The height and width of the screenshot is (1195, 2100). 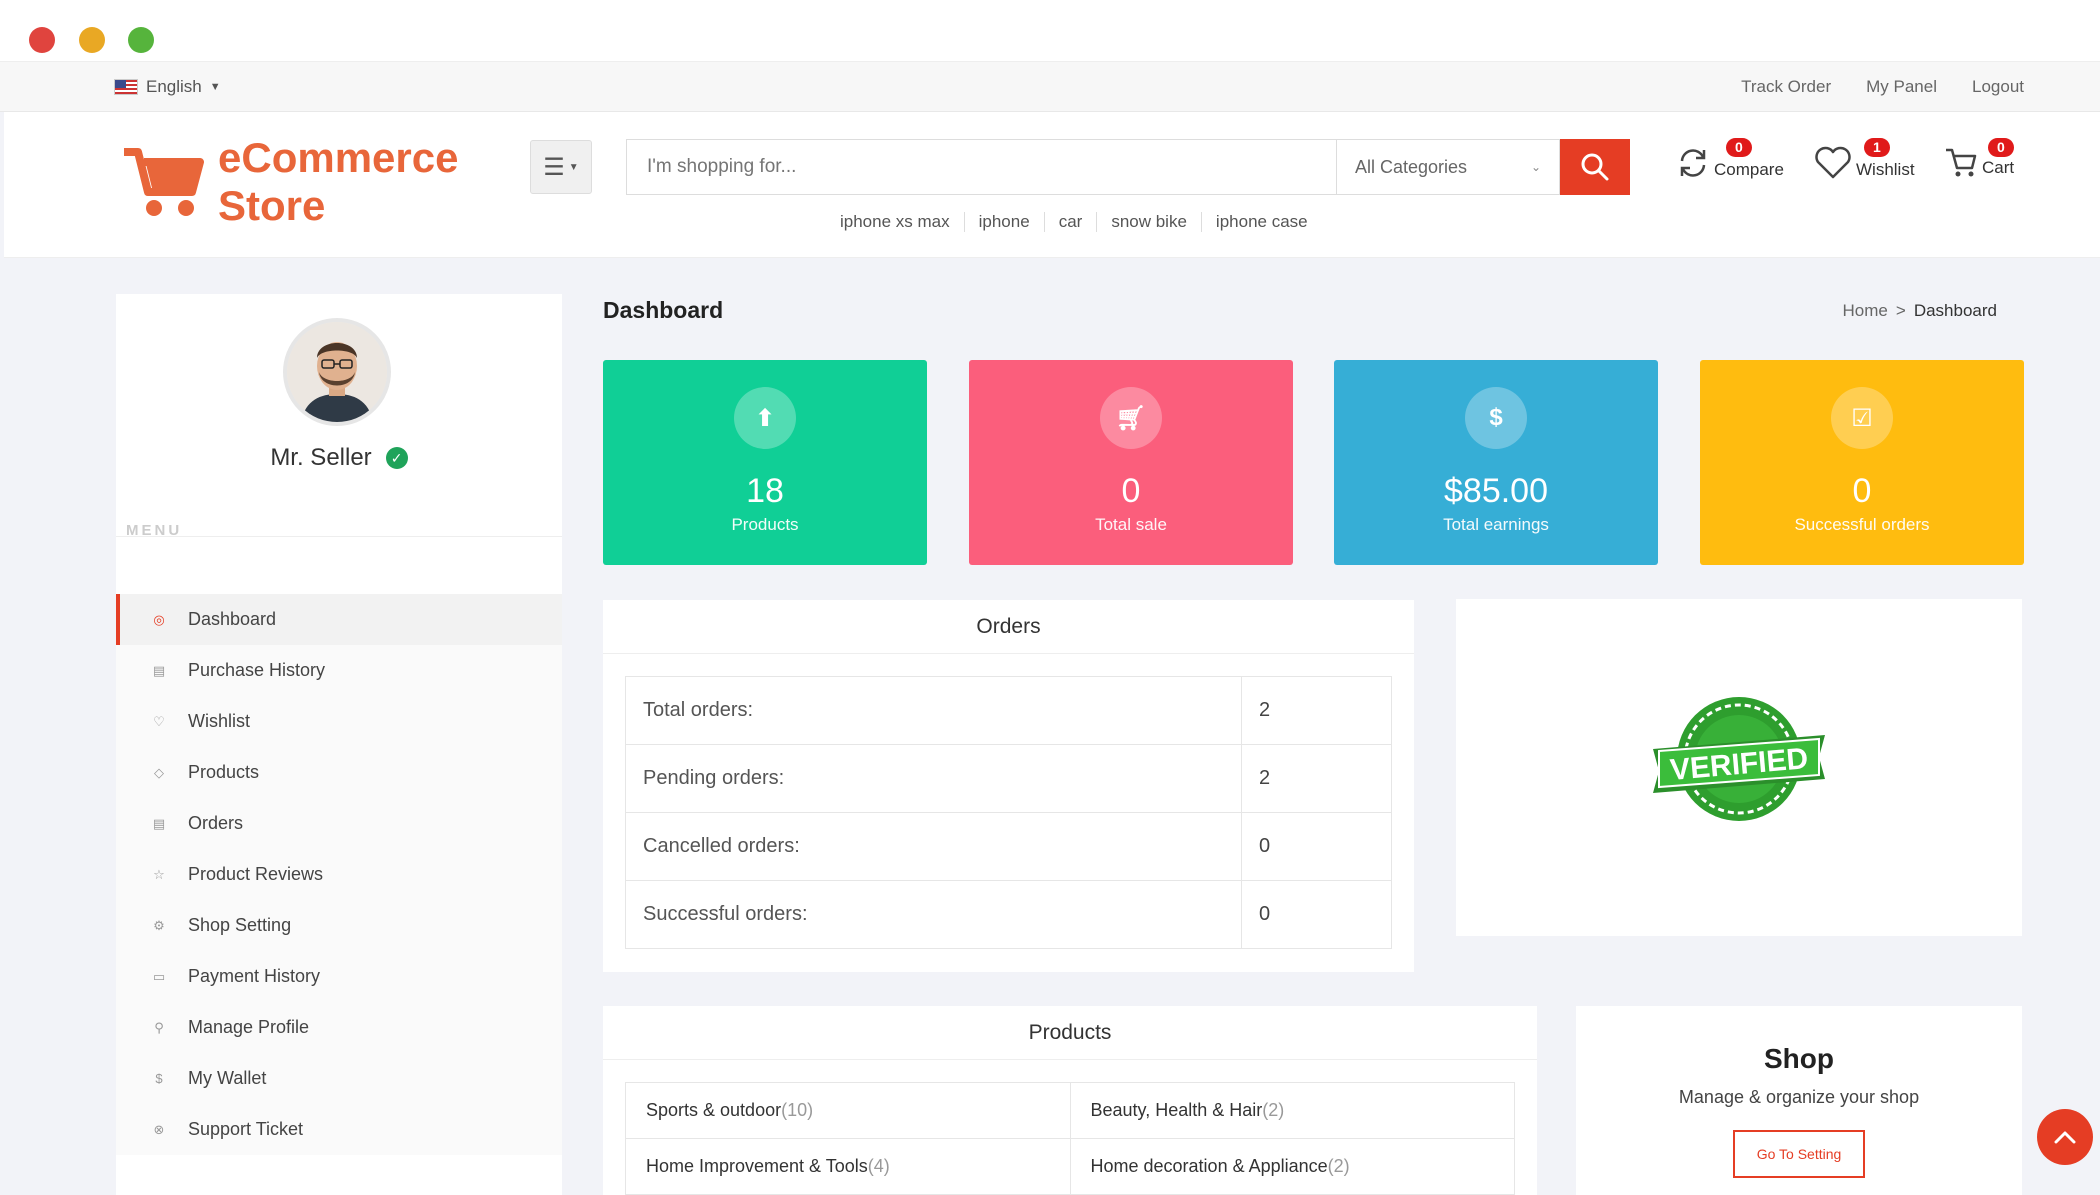 What do you see at coordinates (1739, 759) in the screenshot?
I see `verified-stamp-icon: VERIFIED` at bounding box center [1739, 759].